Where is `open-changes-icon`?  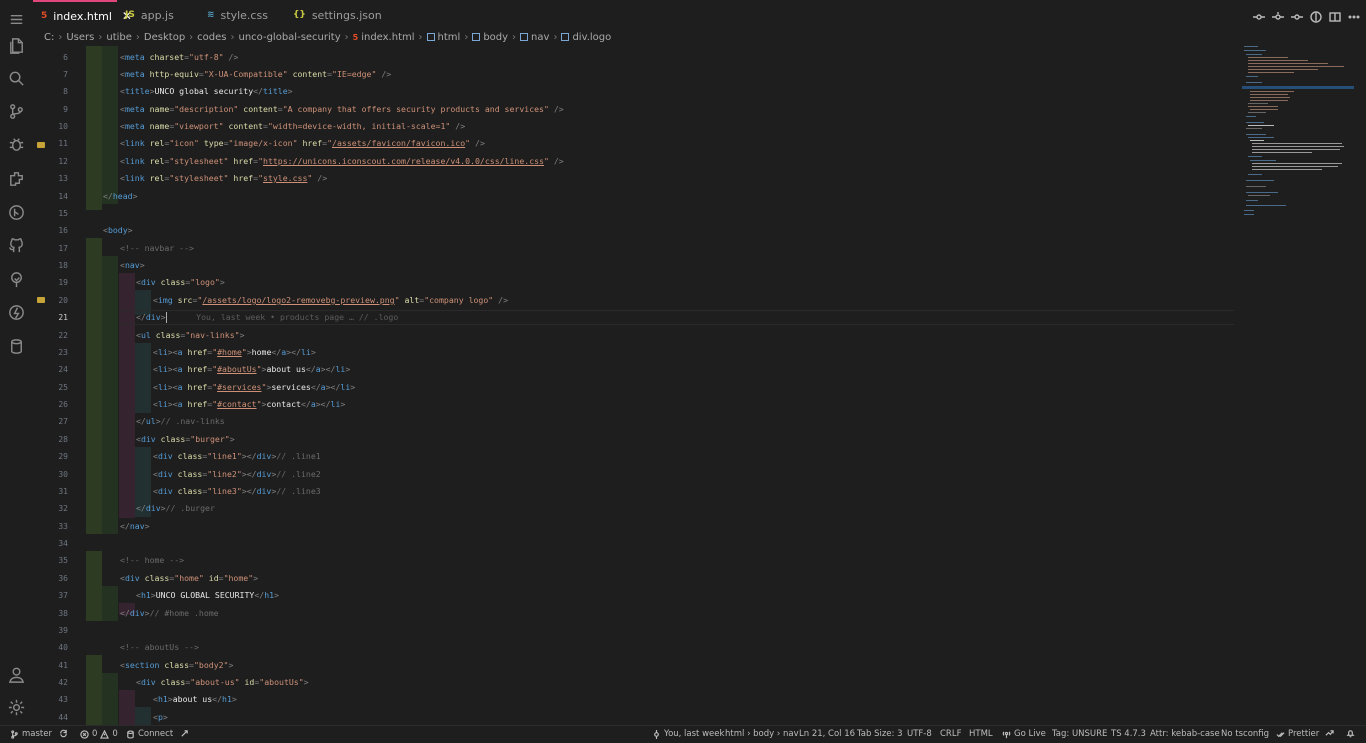 open-changes-icon is located at coordinates (1259, 14).